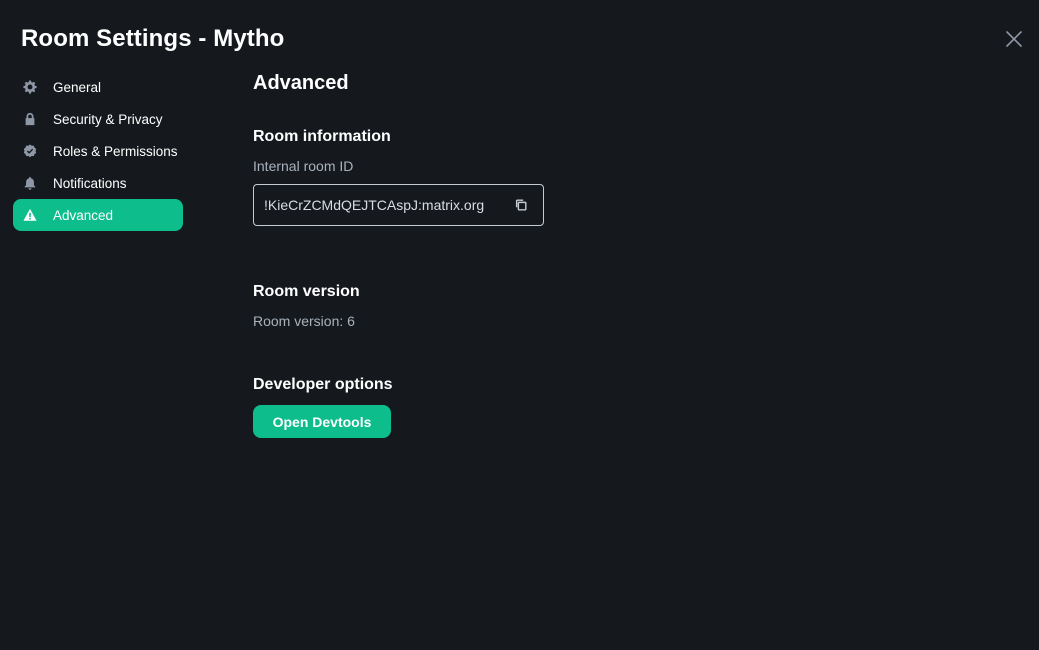 This screenshot has width=1039, height=650. Describe the element at coordinates (29, 151) in the screenshot. I see `shield-check-icon` at that location.